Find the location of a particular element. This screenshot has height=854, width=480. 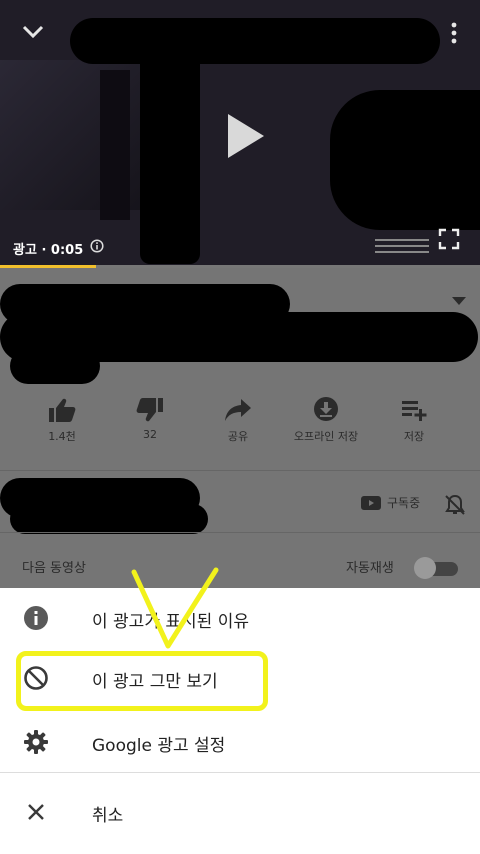

dislike-button: 32 is located at coordinates (150, 418).